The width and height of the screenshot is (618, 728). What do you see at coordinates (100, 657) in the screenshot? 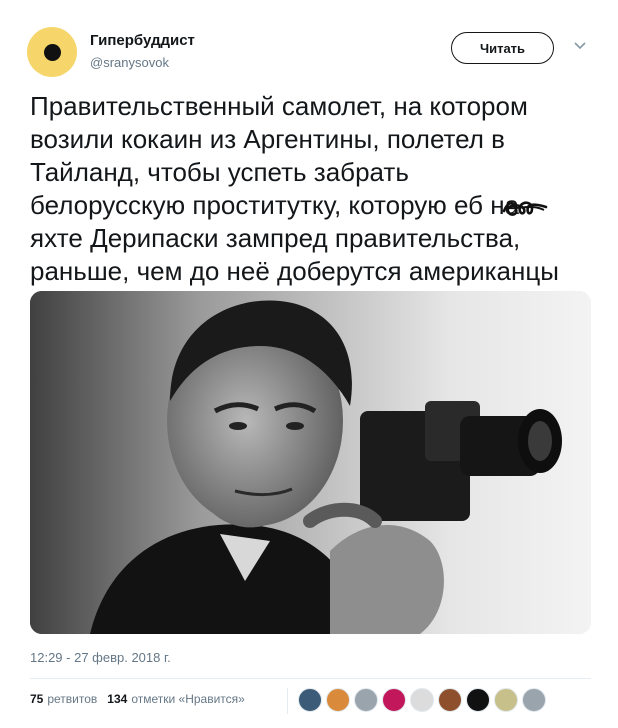
I see `tweet-timestamp: 12:29 - 27 февр. 2018 г.` at bounding box center [100, 657].